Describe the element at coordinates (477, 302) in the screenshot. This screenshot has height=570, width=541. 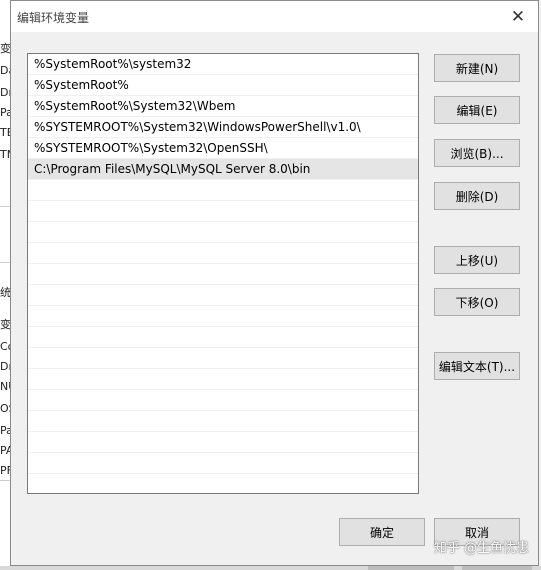
I see `move-down-button: 下移(O)` at that location.